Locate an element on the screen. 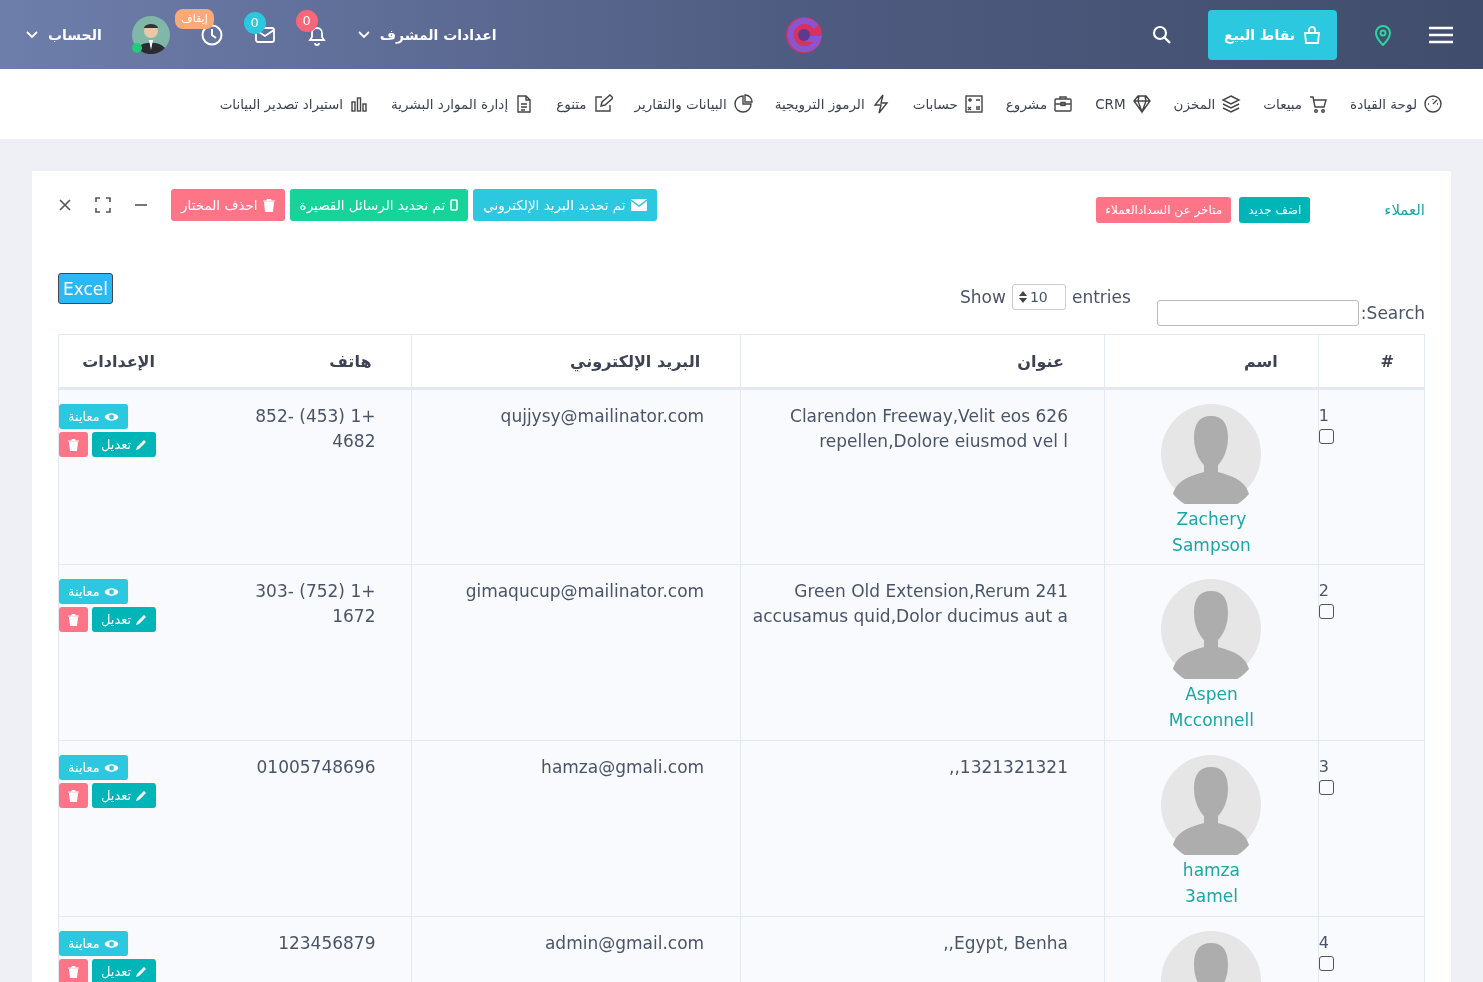 Image resolution: width=1483 pixels, height=982 pixels. show-label: Show is located at coordinates (983, 297).